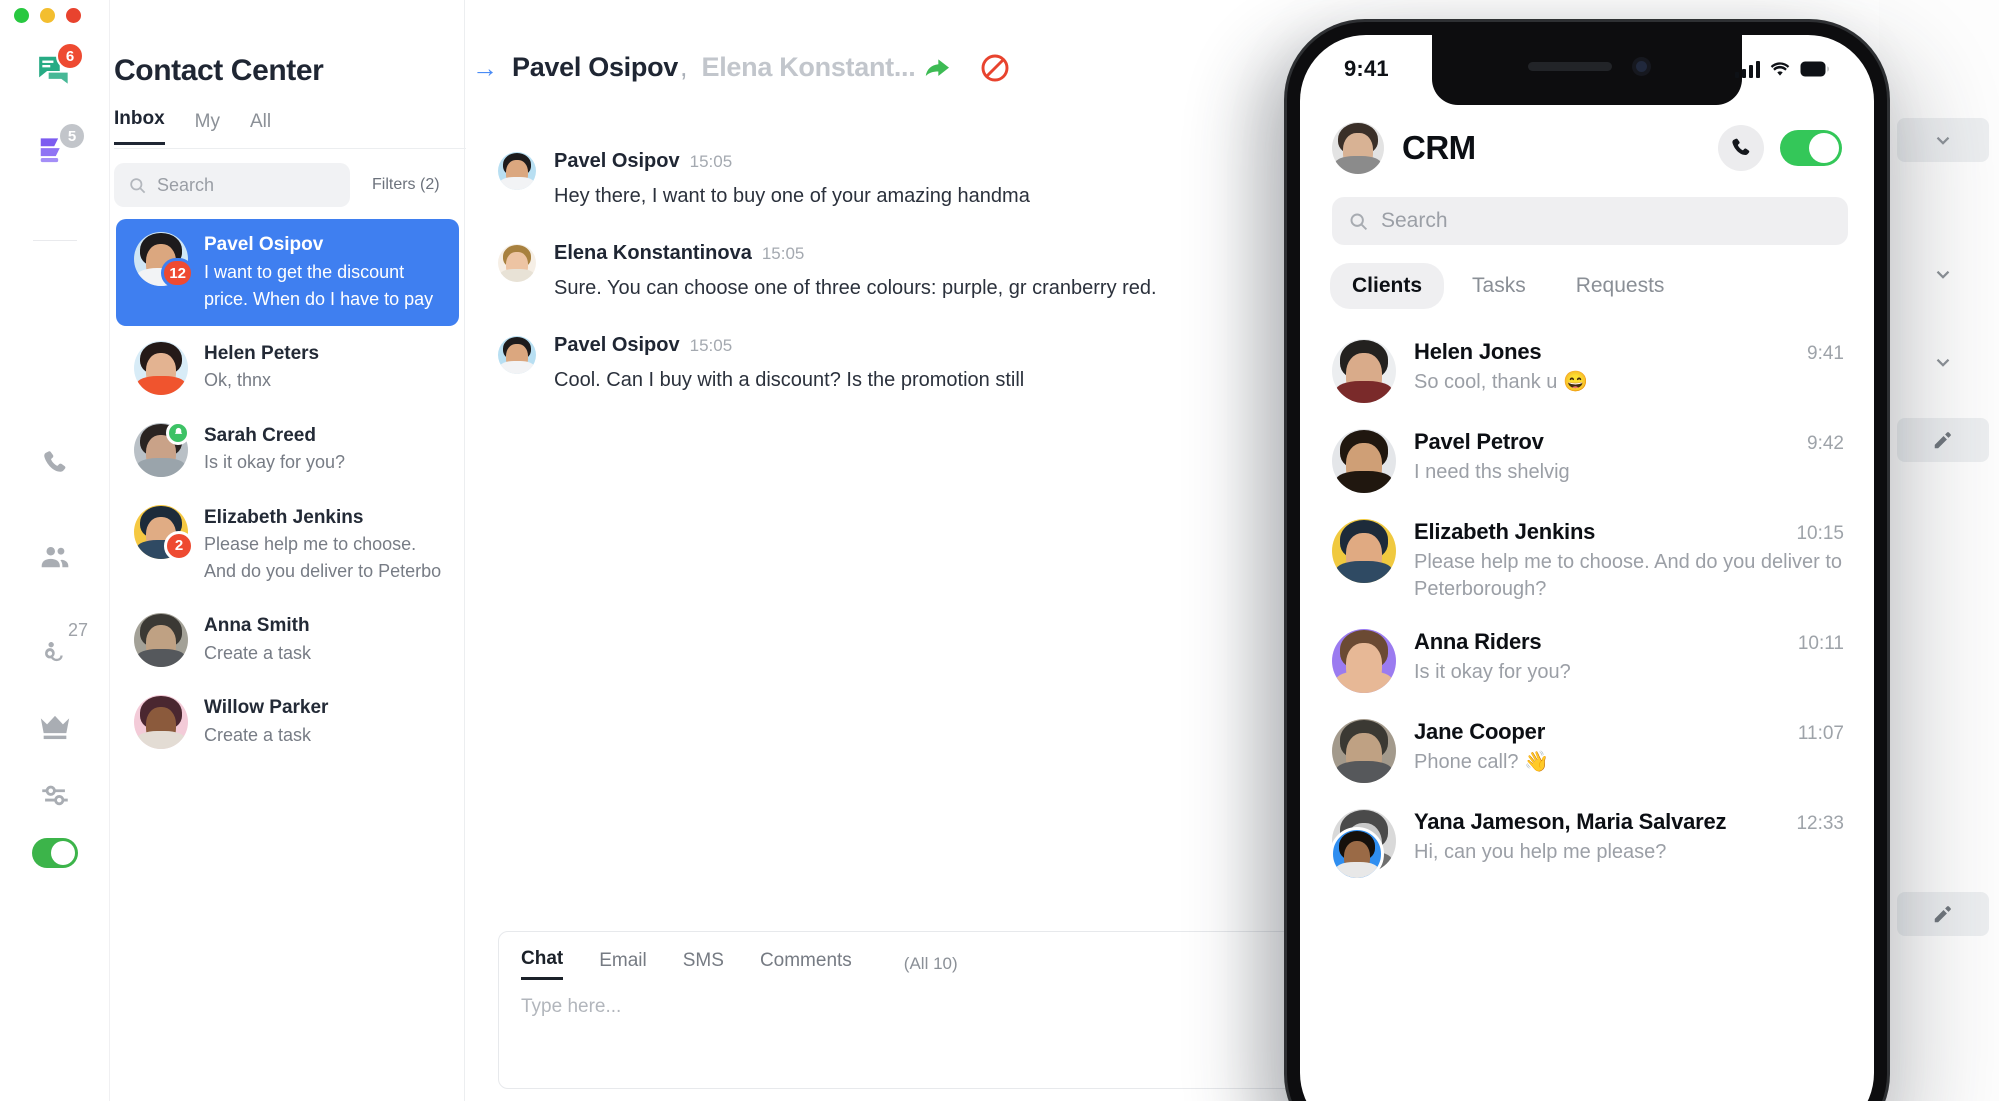 Image resolution: width=1999 pixels, height=1101 pixels. What do you see at coordinates (232, 185) in the screenshot?
I see `search-input: Search` at bounding box center [232, 185].